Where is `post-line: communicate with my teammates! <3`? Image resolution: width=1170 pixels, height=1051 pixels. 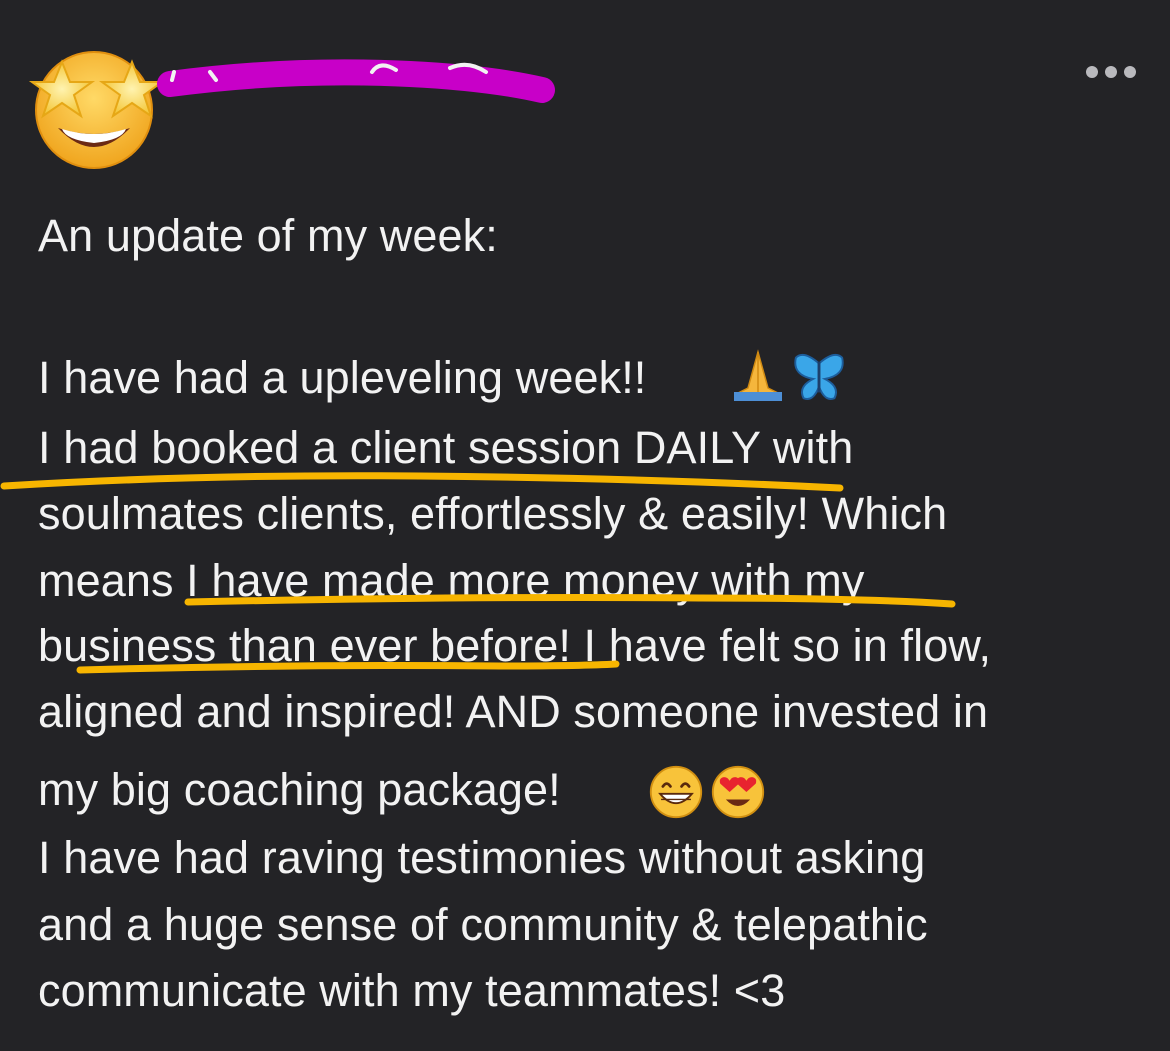
post-line: communicate with my teammates! <3 is located at coordinates (412, 990).